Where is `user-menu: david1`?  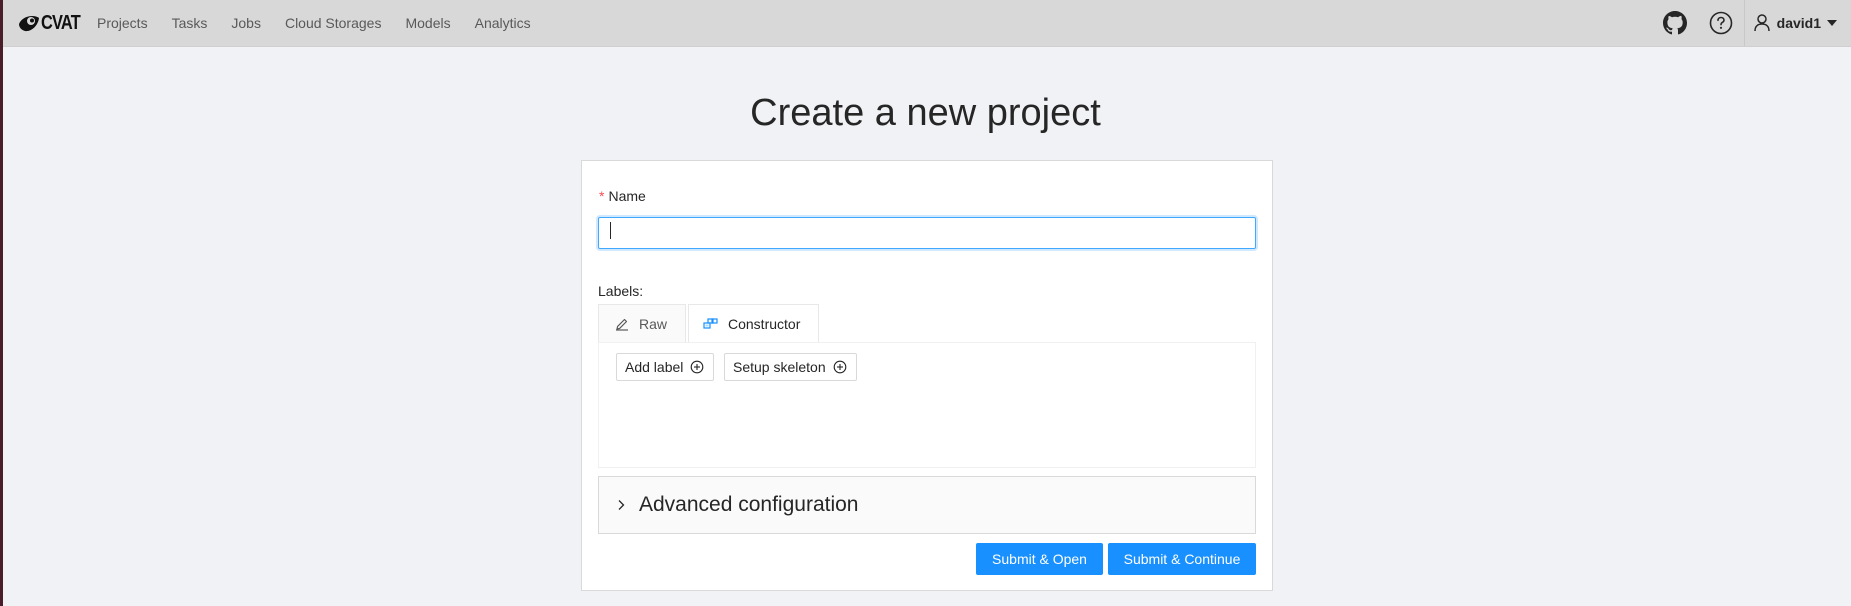 user-menu: david1 is located at coordinates (1795, 23).